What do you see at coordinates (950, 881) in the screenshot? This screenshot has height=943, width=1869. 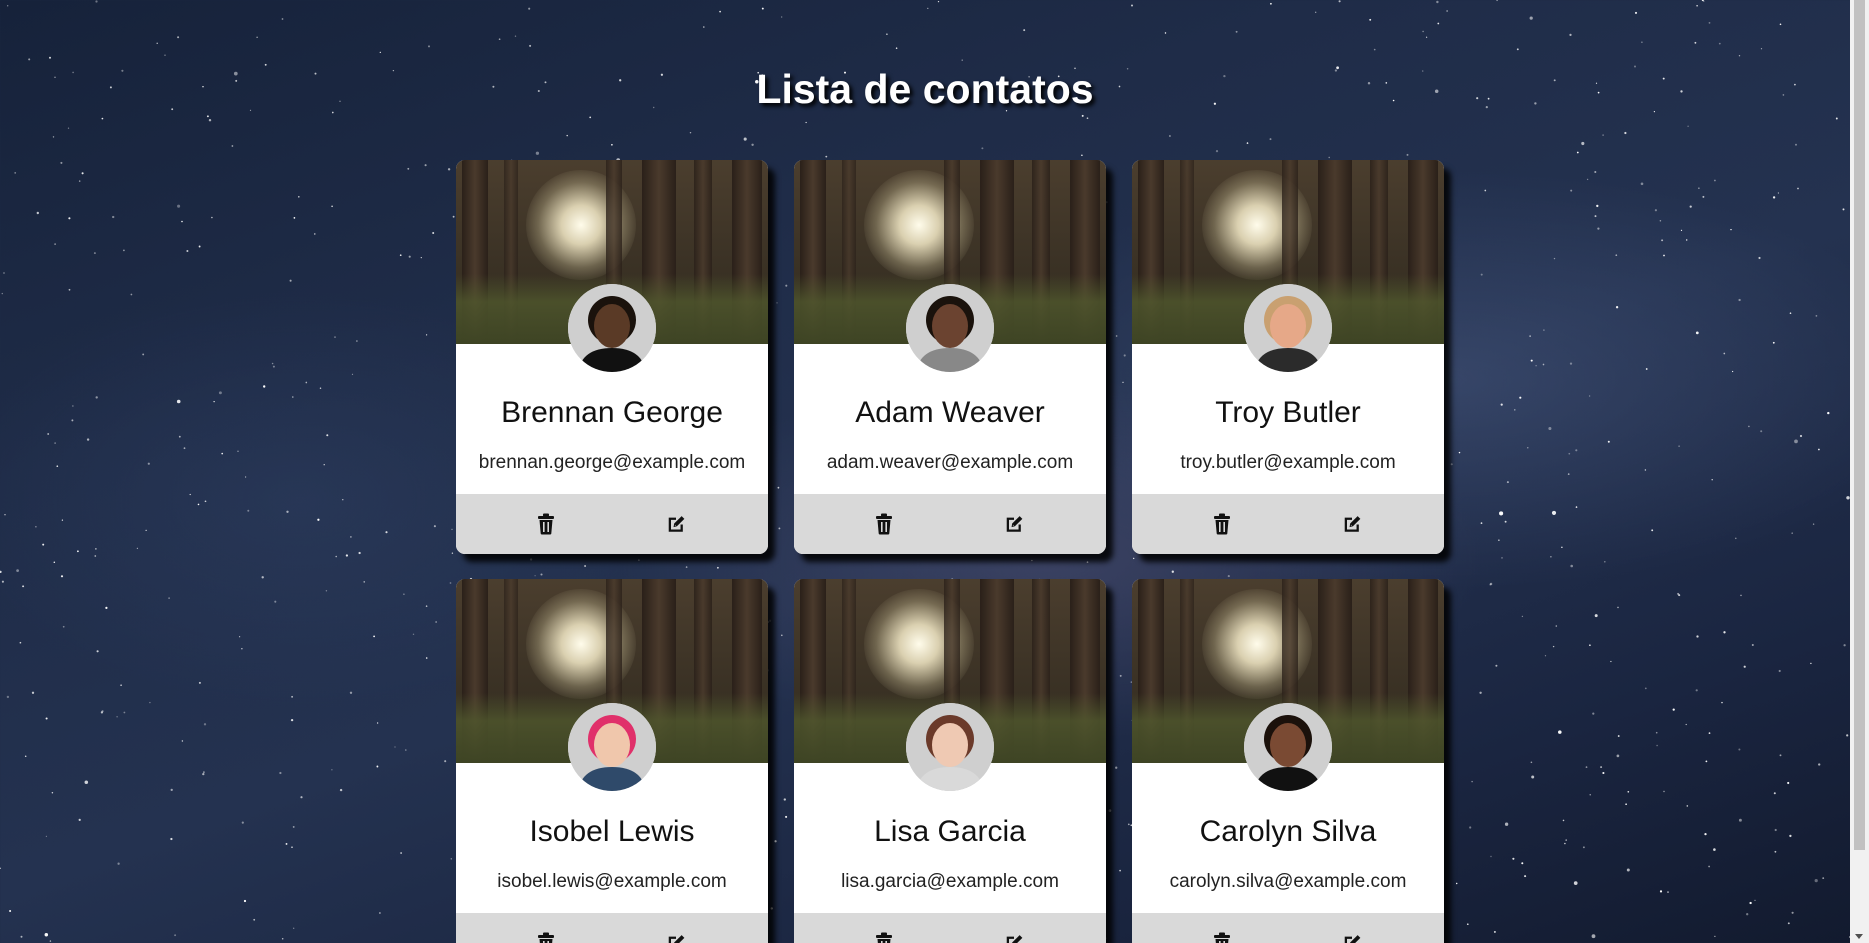 I see `contact-email: lisa.garcia@example.com` at bounding box center [950, 881].